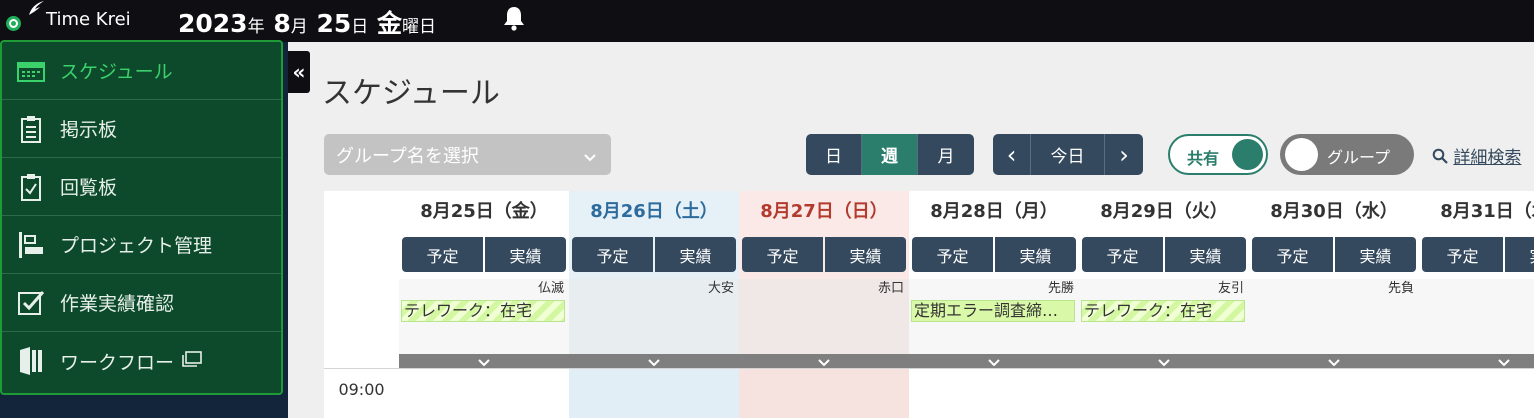 The width and height of the screenshot is (1534, 418). What do you see at coordinates (890, 288) in the screenshot?
I see `rokuyo-label: 赤口` at bounding box center [890, 288].